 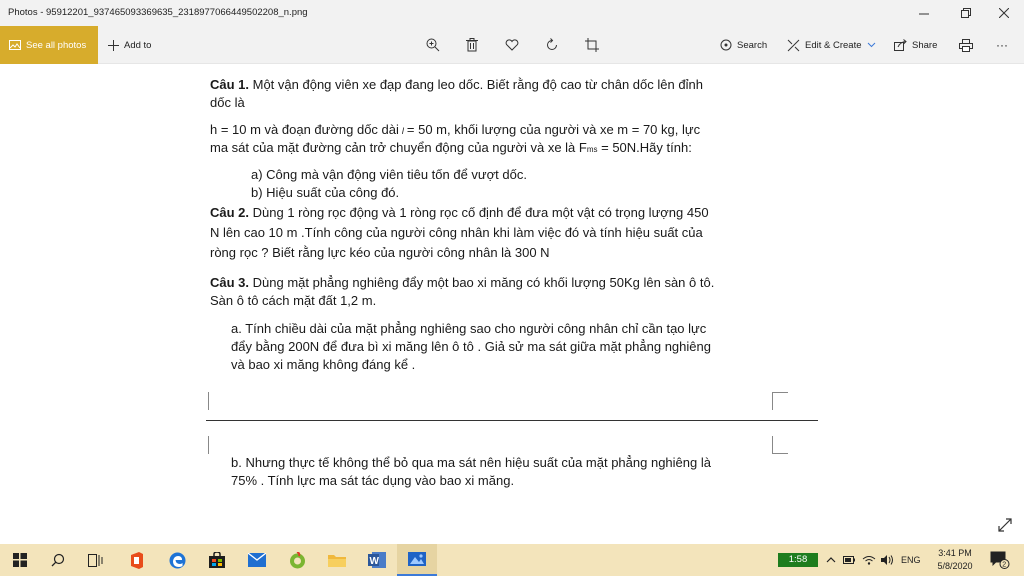 I want to click on clock: 3:41 PM 5/8/2020, so click(x=955, y=560).